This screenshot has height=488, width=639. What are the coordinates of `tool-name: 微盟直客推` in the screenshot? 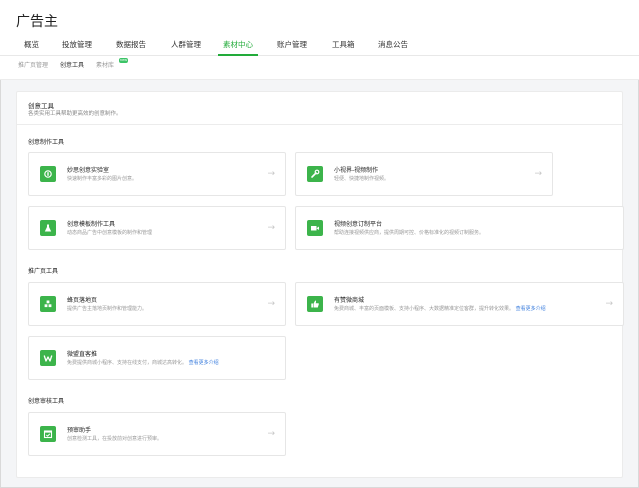 It's located at (82, 354).